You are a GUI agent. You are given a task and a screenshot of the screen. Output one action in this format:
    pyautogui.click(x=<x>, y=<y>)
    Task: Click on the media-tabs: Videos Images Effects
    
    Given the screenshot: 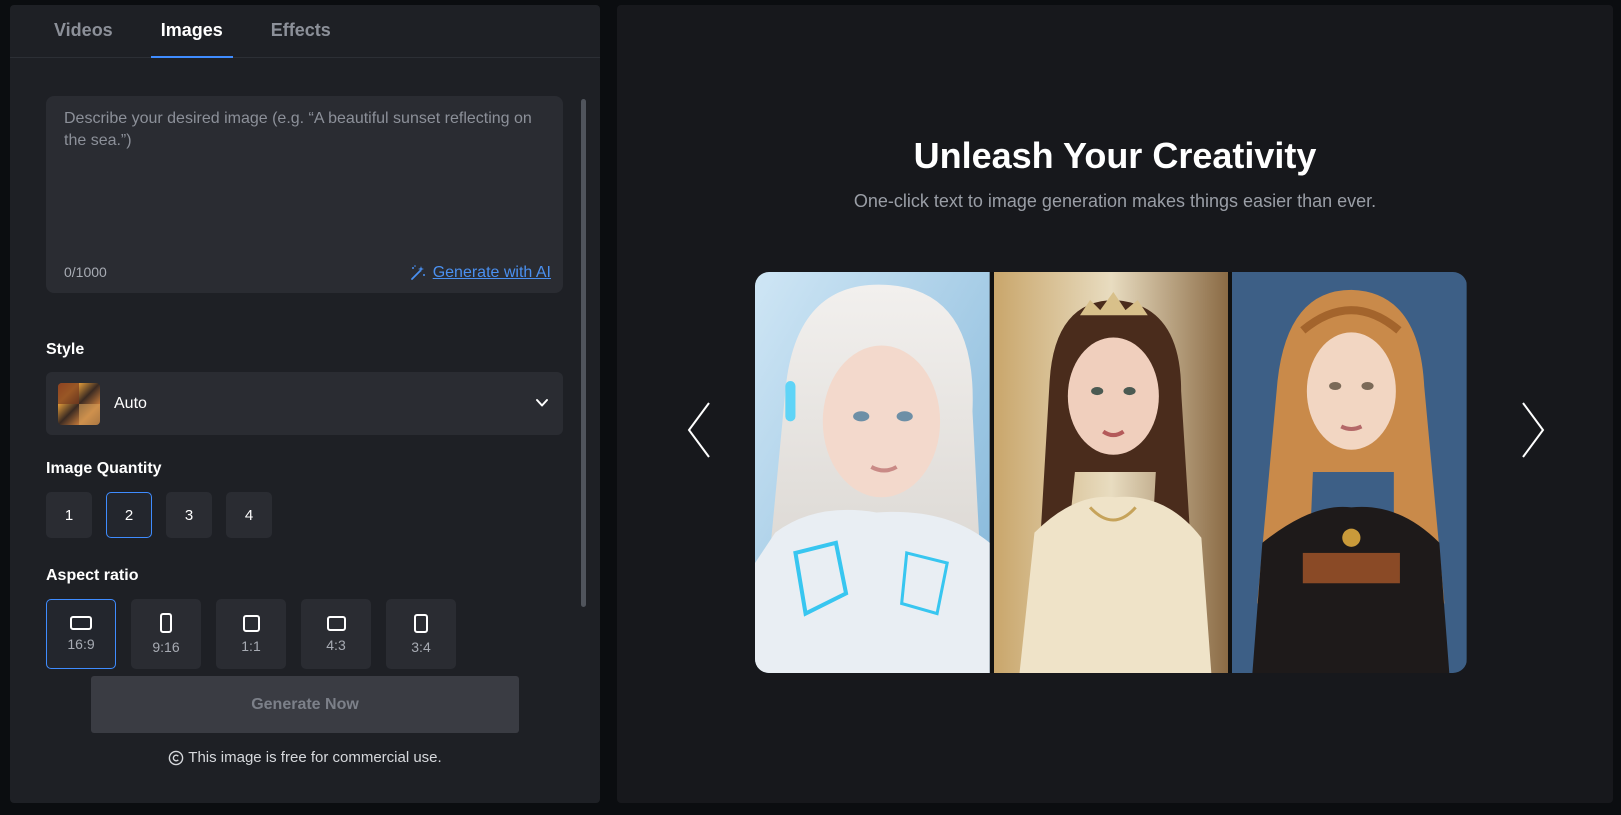 What is the action you would take?
    pyautogui.click(x=305, y=31)
    